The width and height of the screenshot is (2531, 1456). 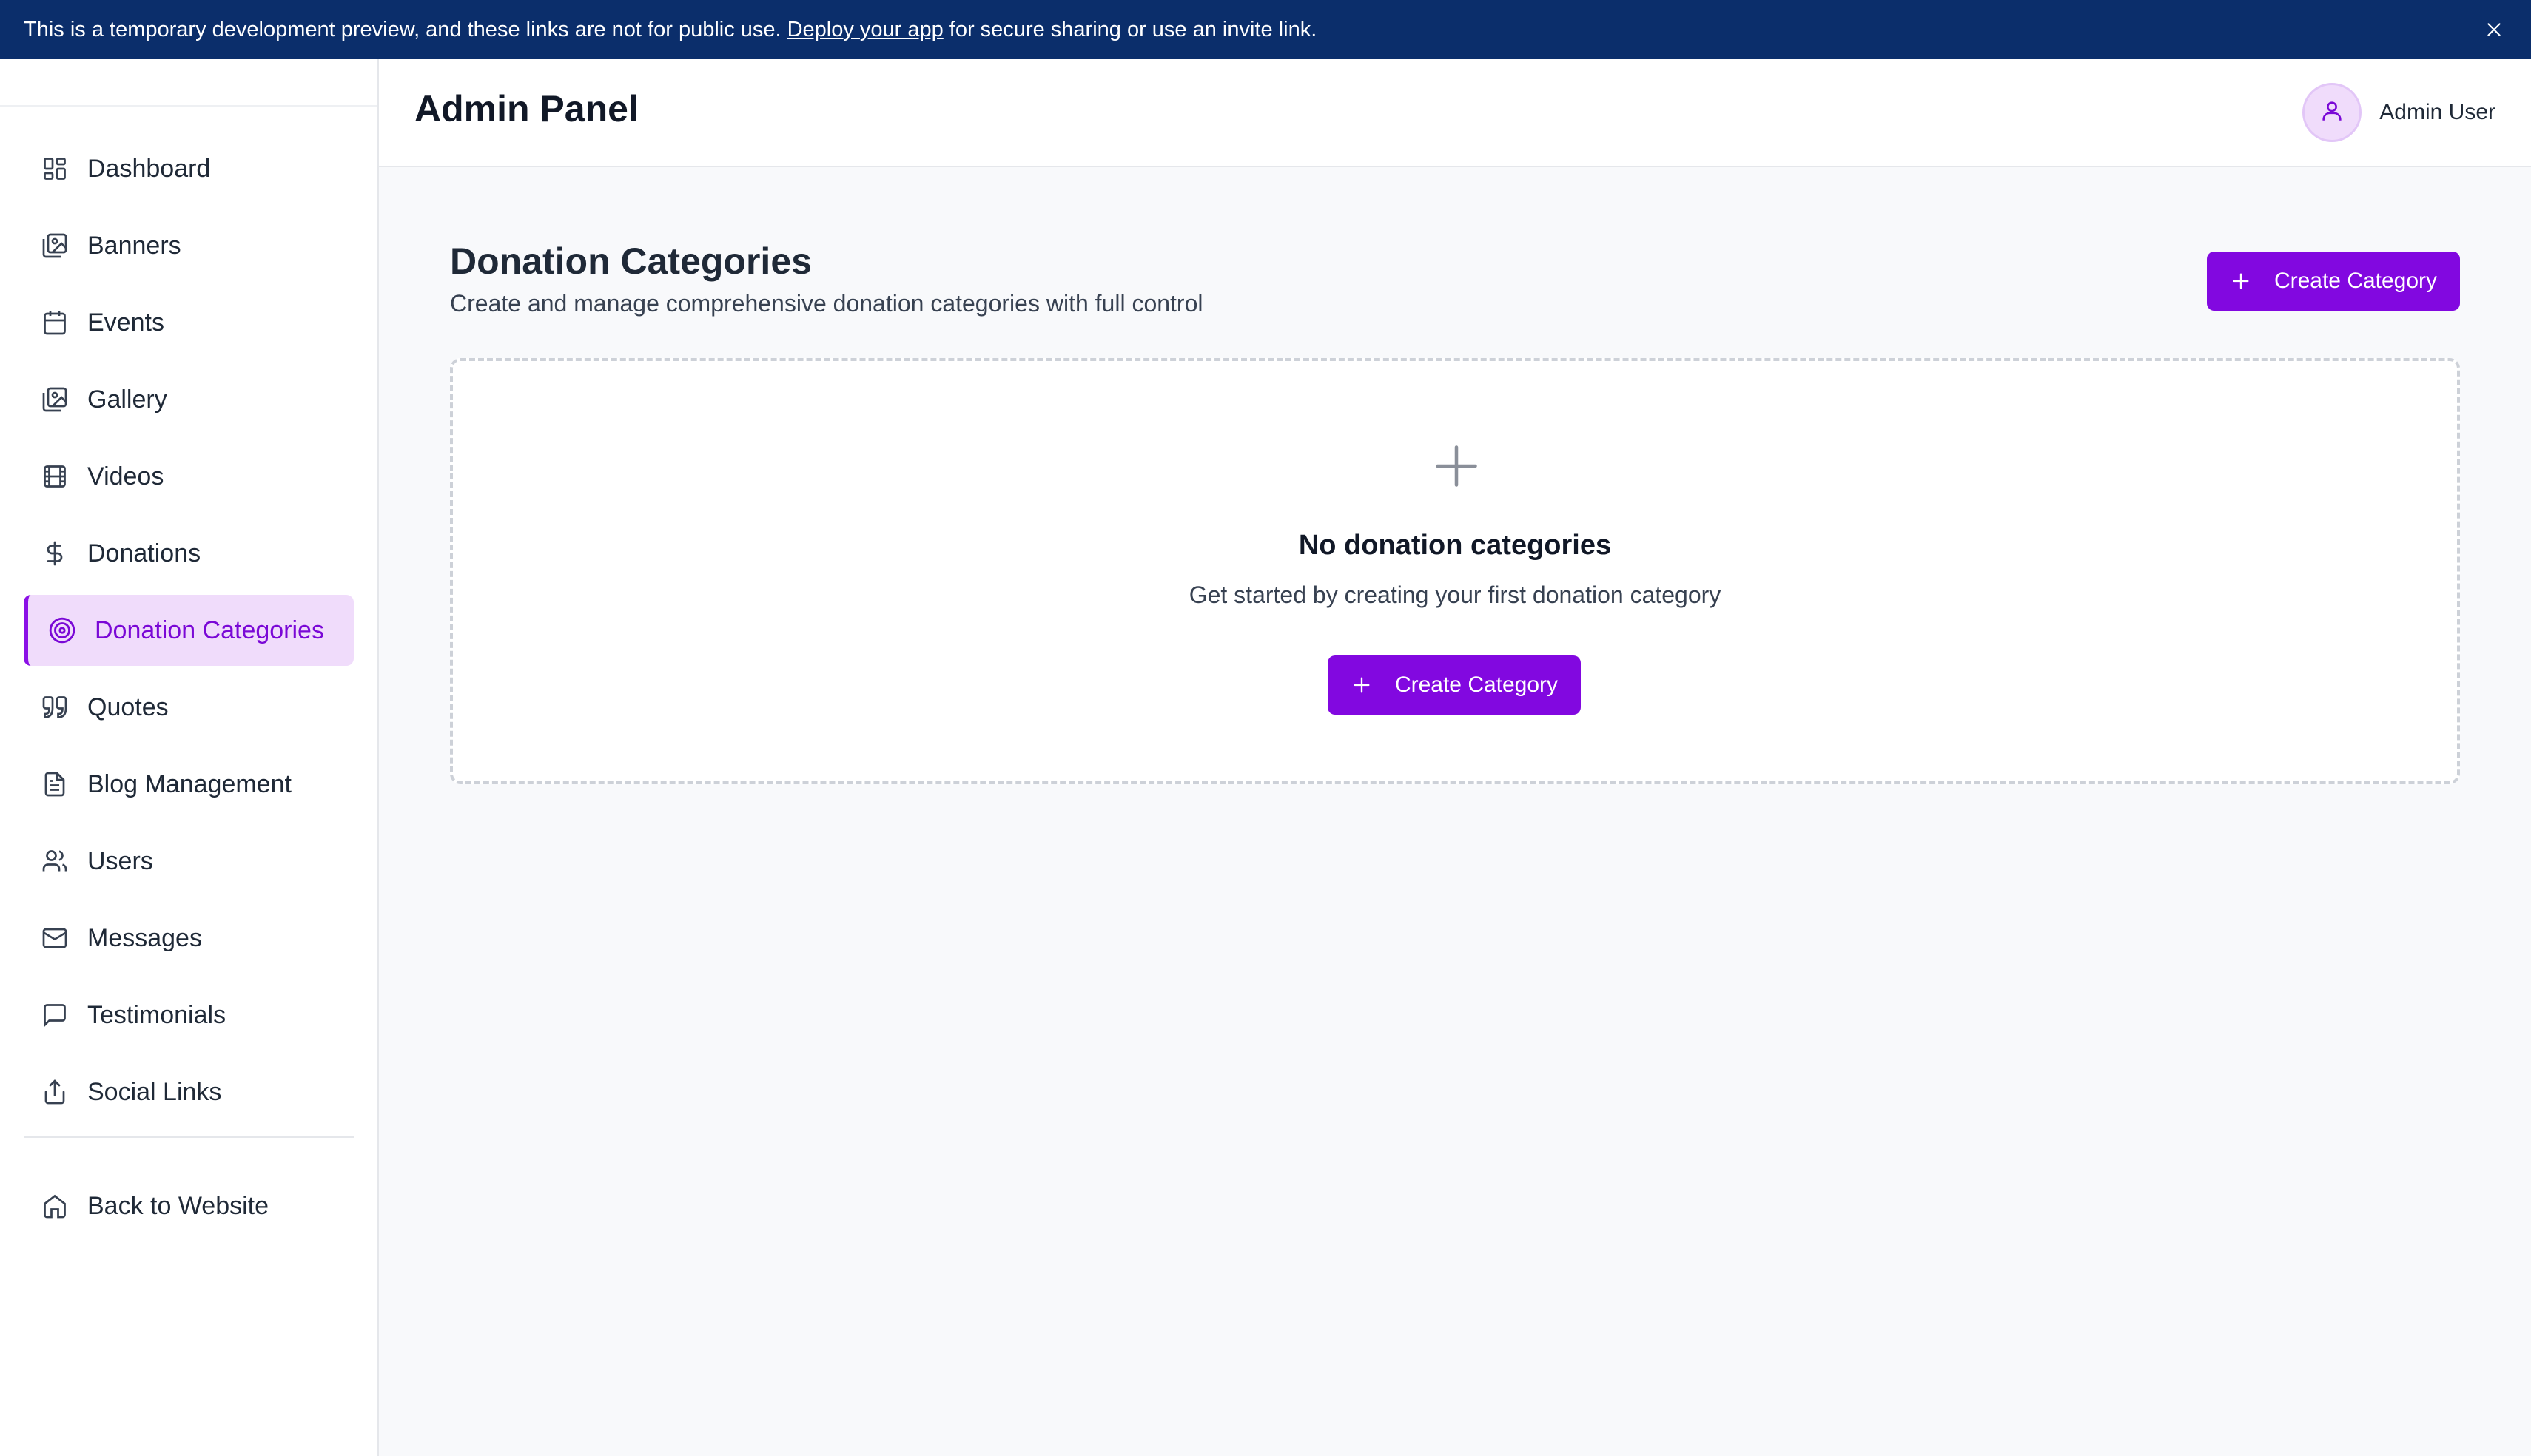 I want to click on top-header: Admin Panel Admin User, so click(x=1455, y=113).